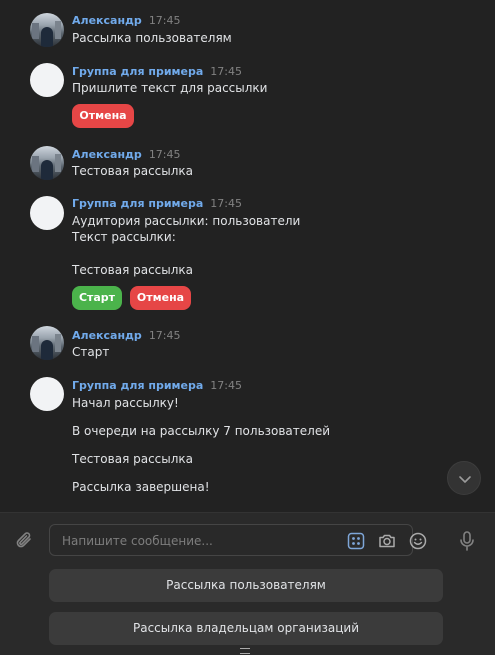 The width and height of the screenshot is (495, 655). I want to click on keyboard-toggle-handle, so click(245, 651).